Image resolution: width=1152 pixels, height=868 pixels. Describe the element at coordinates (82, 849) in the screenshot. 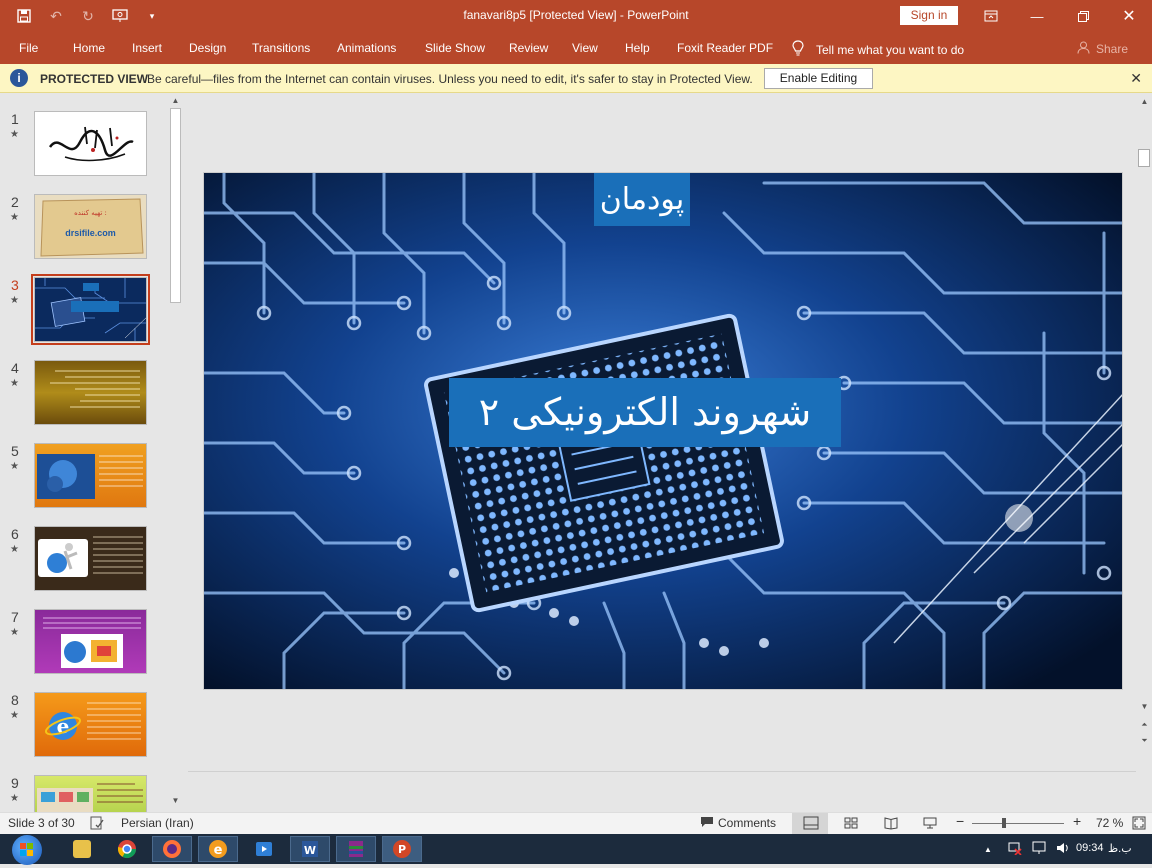

I see `file-explorer-icon` at that location.